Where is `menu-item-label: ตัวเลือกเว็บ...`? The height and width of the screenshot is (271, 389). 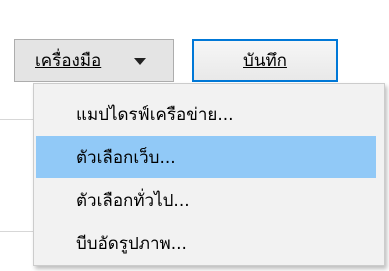
menu-item-label: ตัวเลือกเว็บ... is located at coordinates (126, 157).